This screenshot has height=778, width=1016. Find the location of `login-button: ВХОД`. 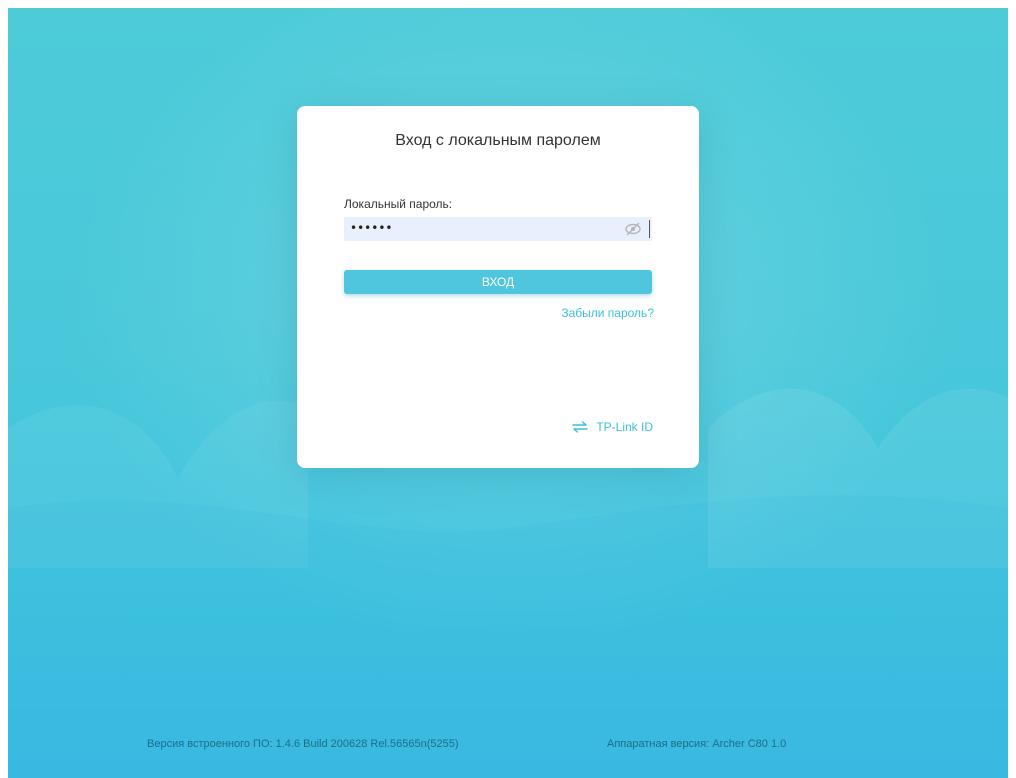

login-button: ВХОД is located at coordinates (498, 282).